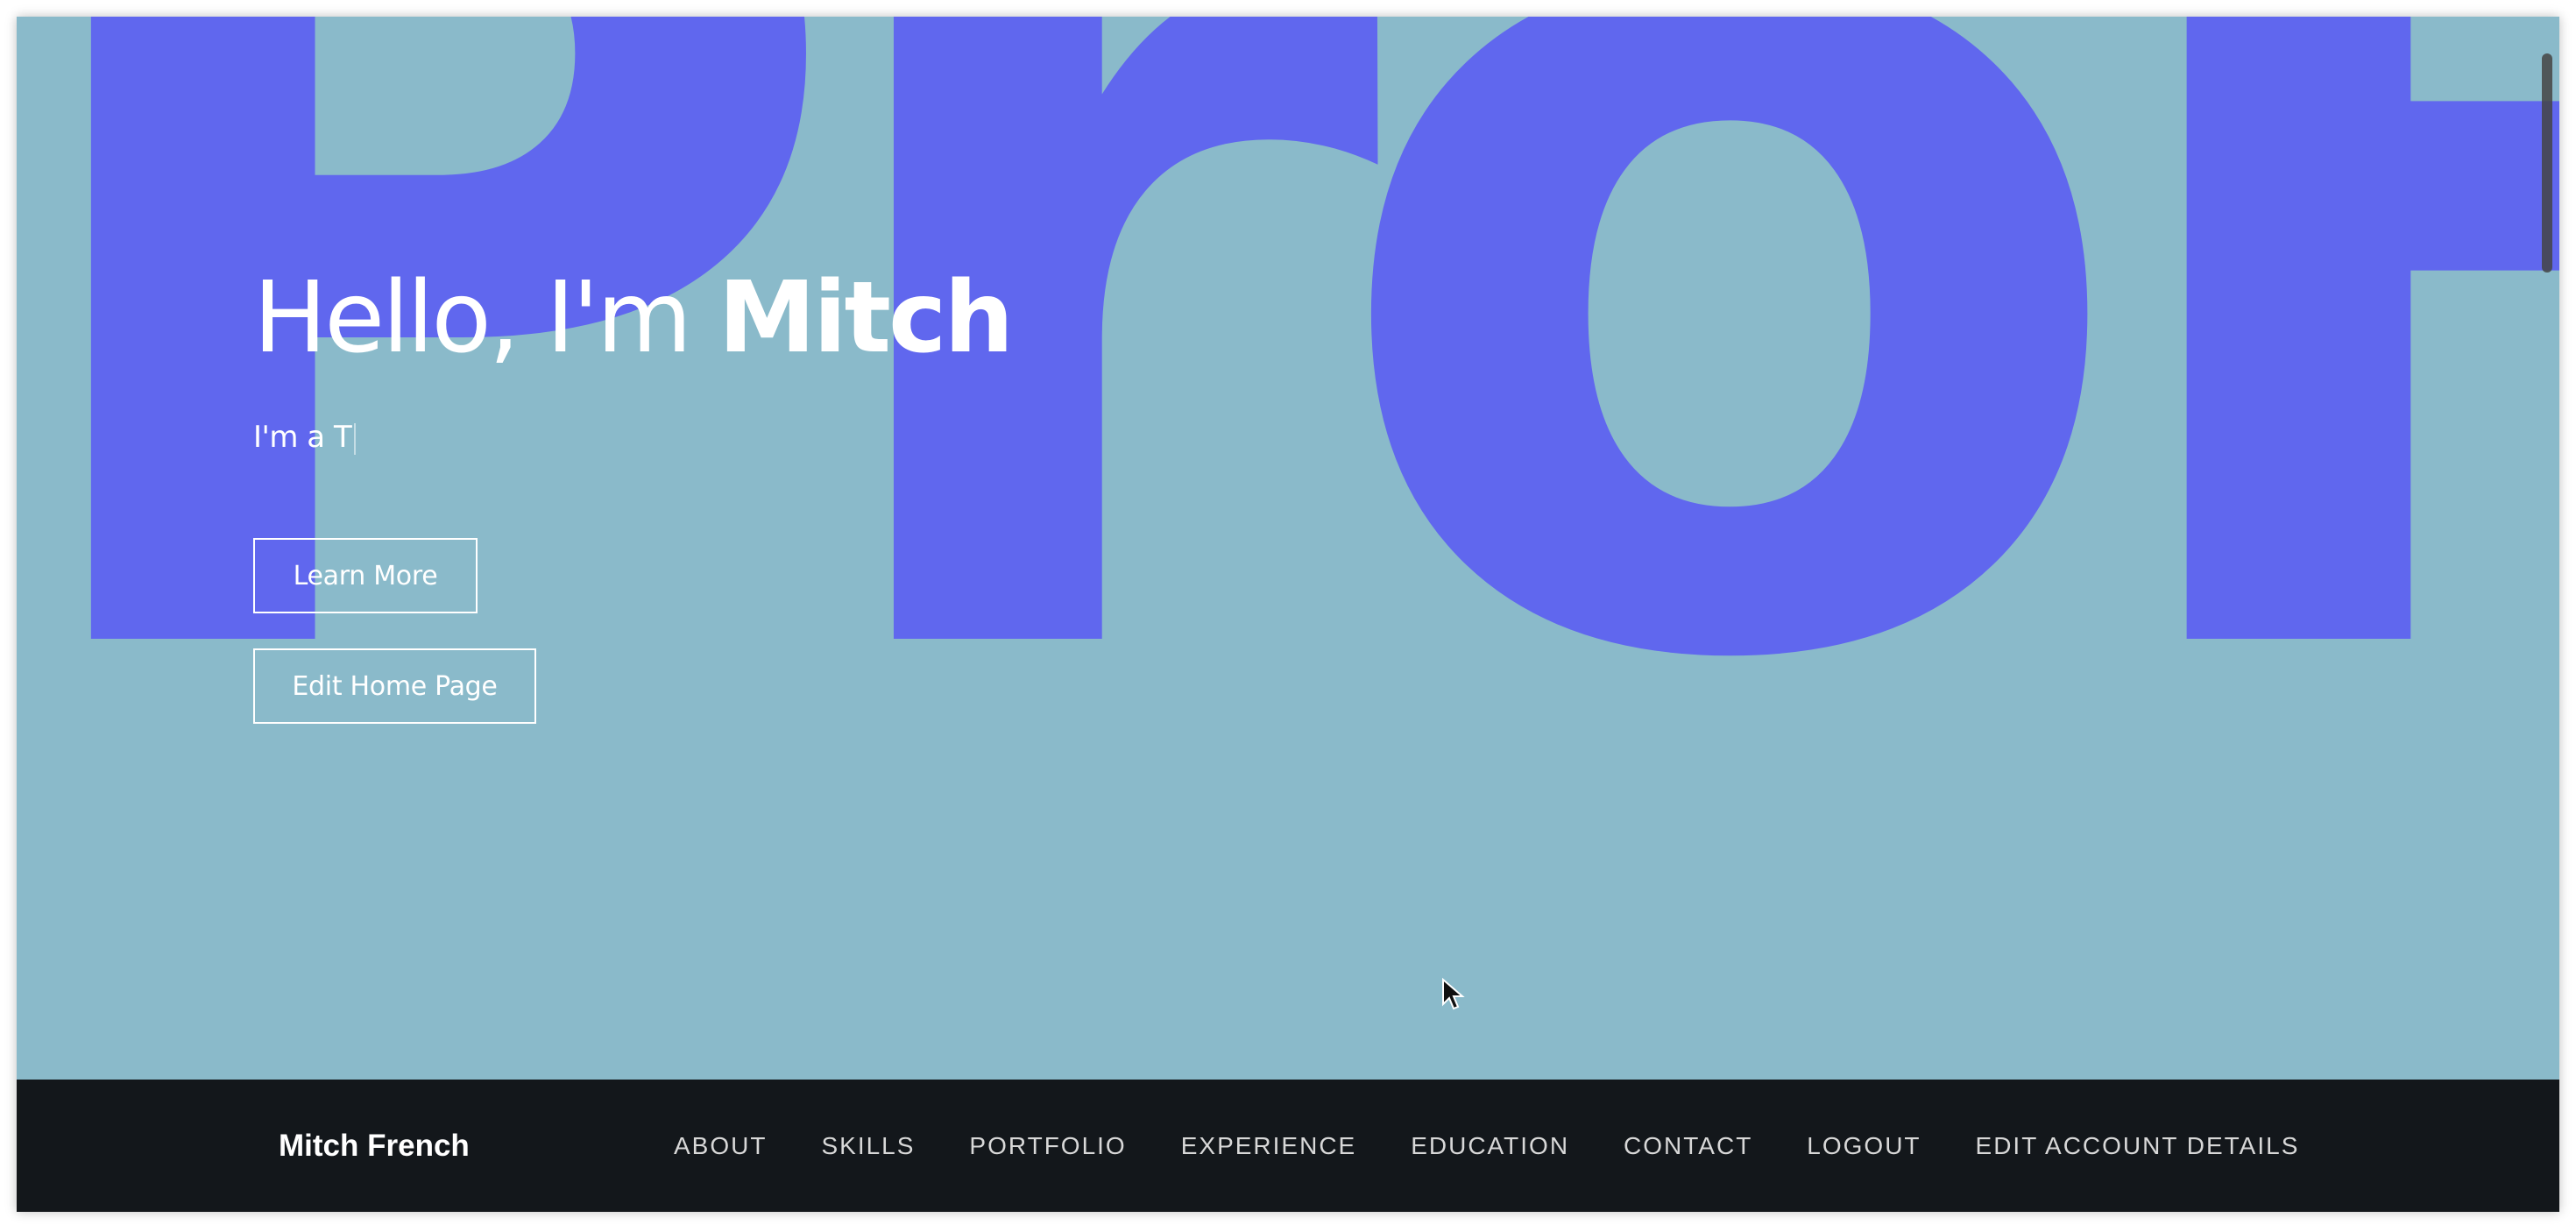 The image size is (2576, 1232). I want to click on nav-item-logout: LOGOUT, so click(1864, 1146).